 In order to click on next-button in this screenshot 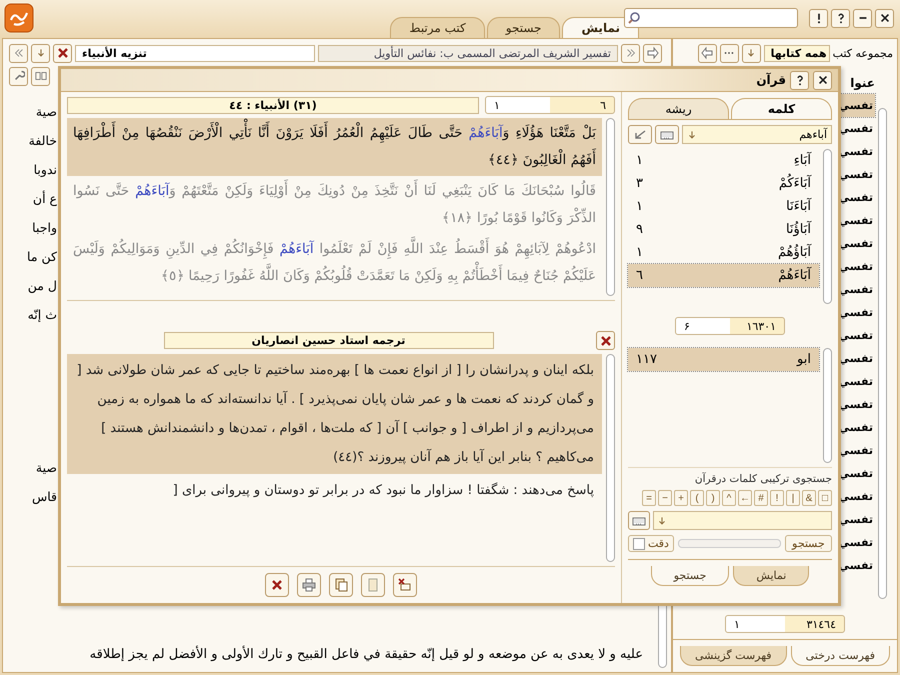, I will do `click(652, 53)`.